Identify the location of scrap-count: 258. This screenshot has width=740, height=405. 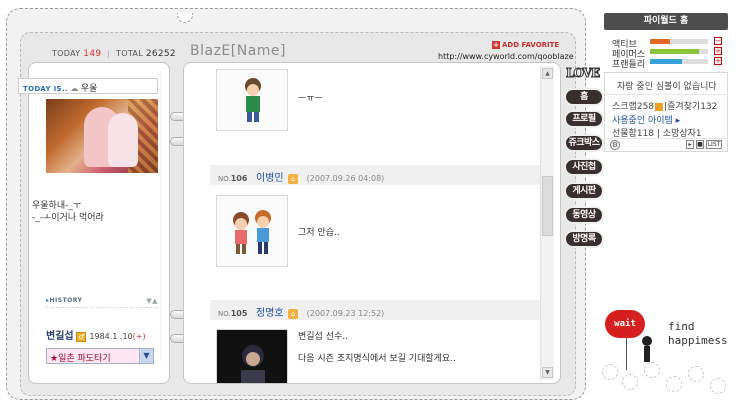
(645, 107).